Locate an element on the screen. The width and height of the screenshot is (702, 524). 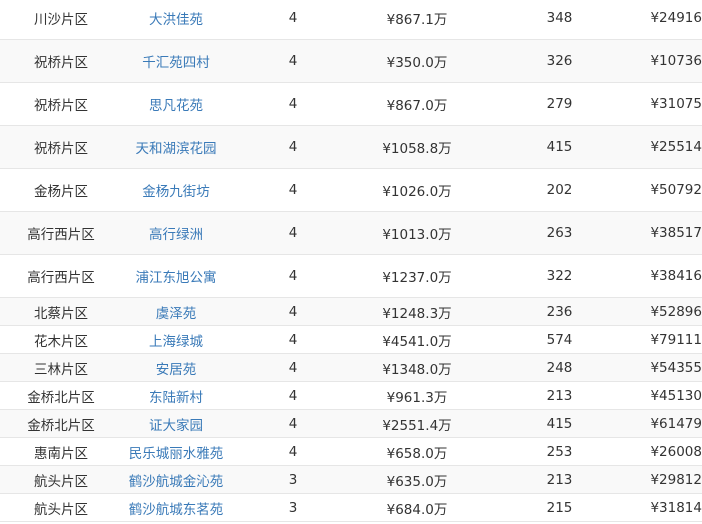
table-row: 祝桥片区 天和湖滨花园 4 ¥1058.8万 415 ¥25514 is located at coordinates (351, 147).